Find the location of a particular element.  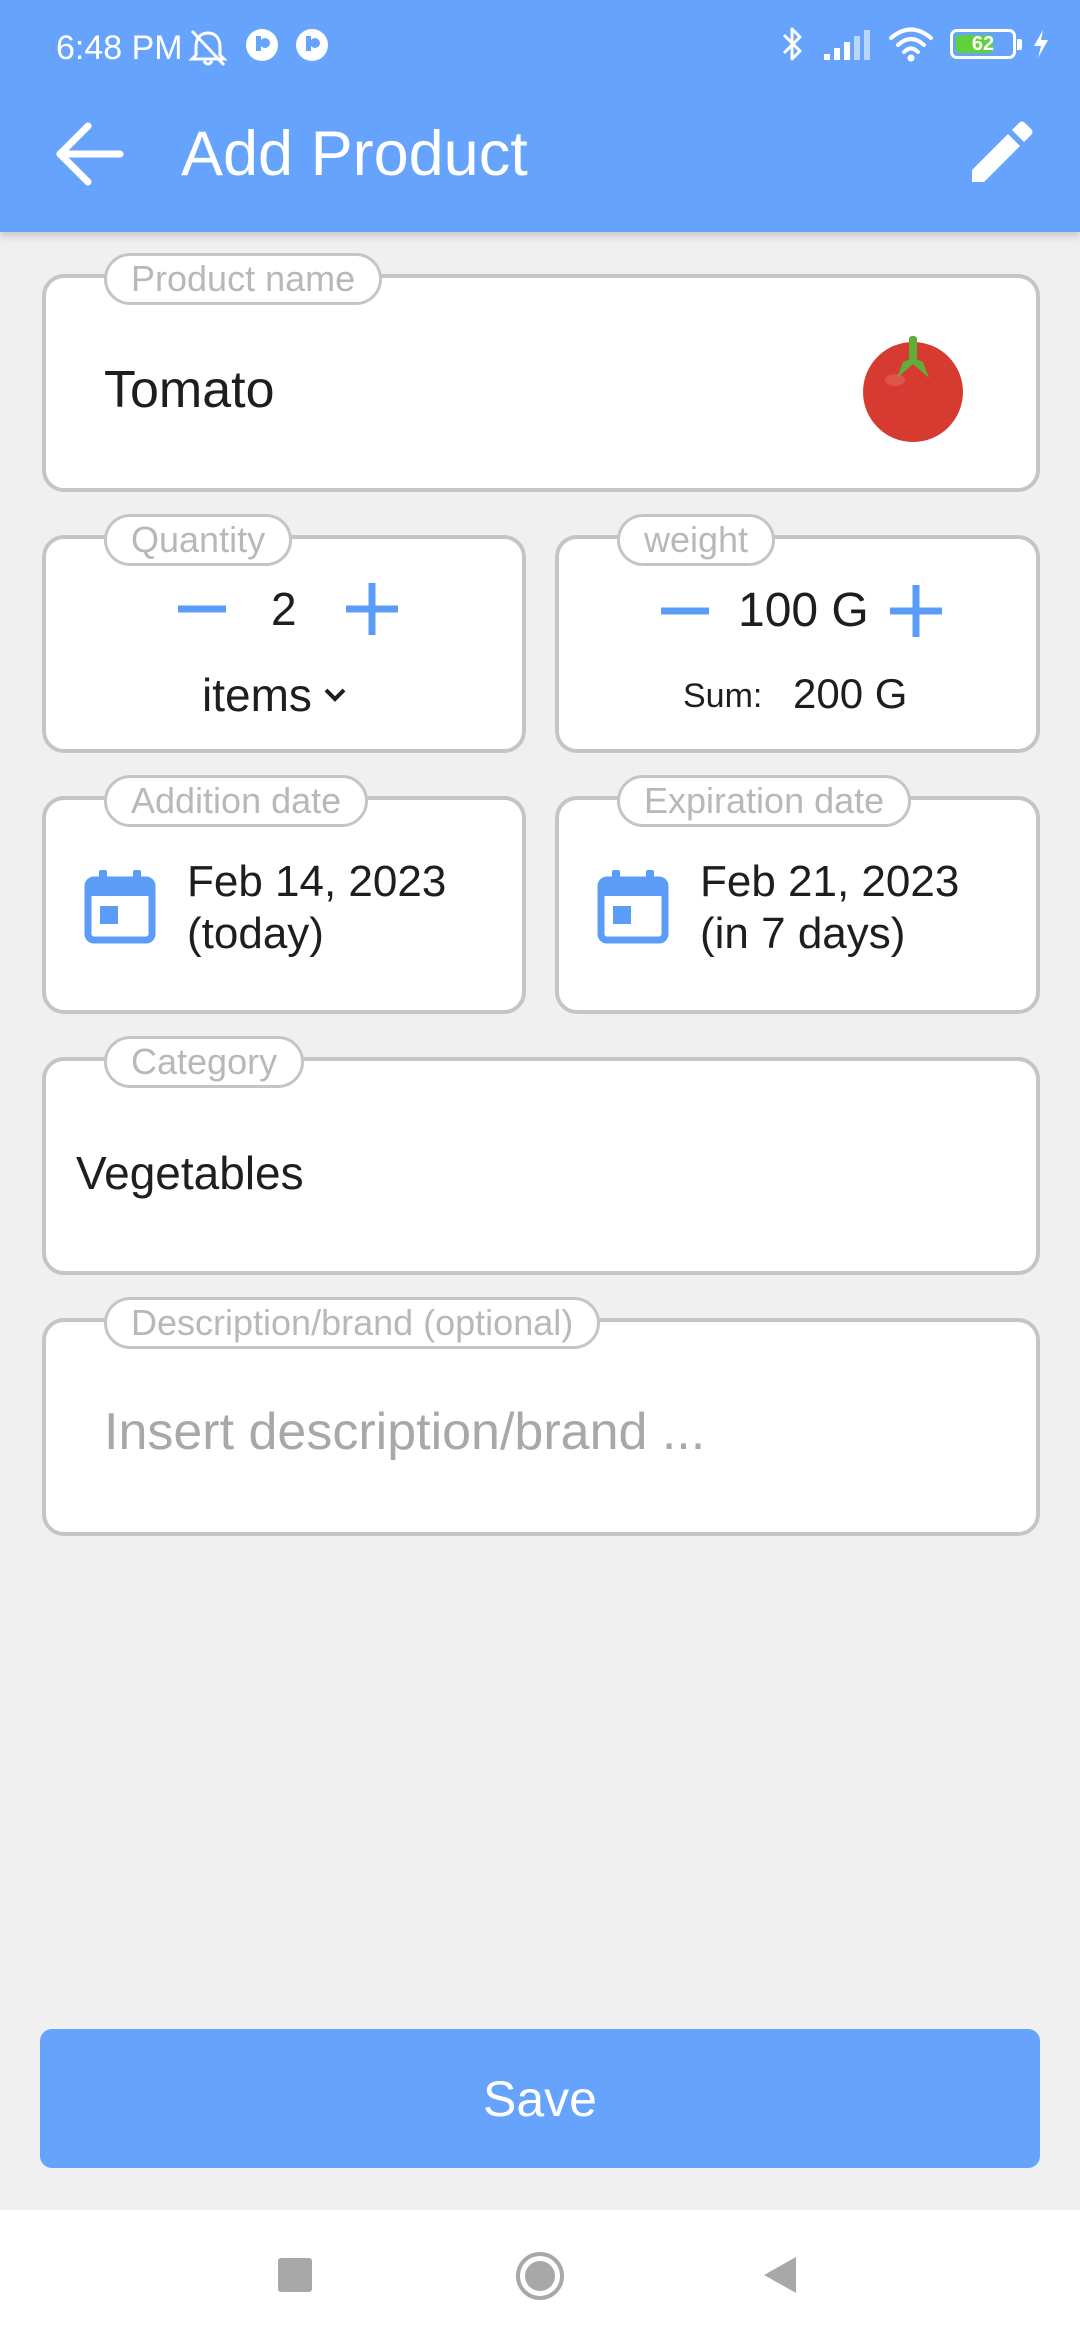

expiration-date-label: Expiration date is located at coordinates (764, 801).